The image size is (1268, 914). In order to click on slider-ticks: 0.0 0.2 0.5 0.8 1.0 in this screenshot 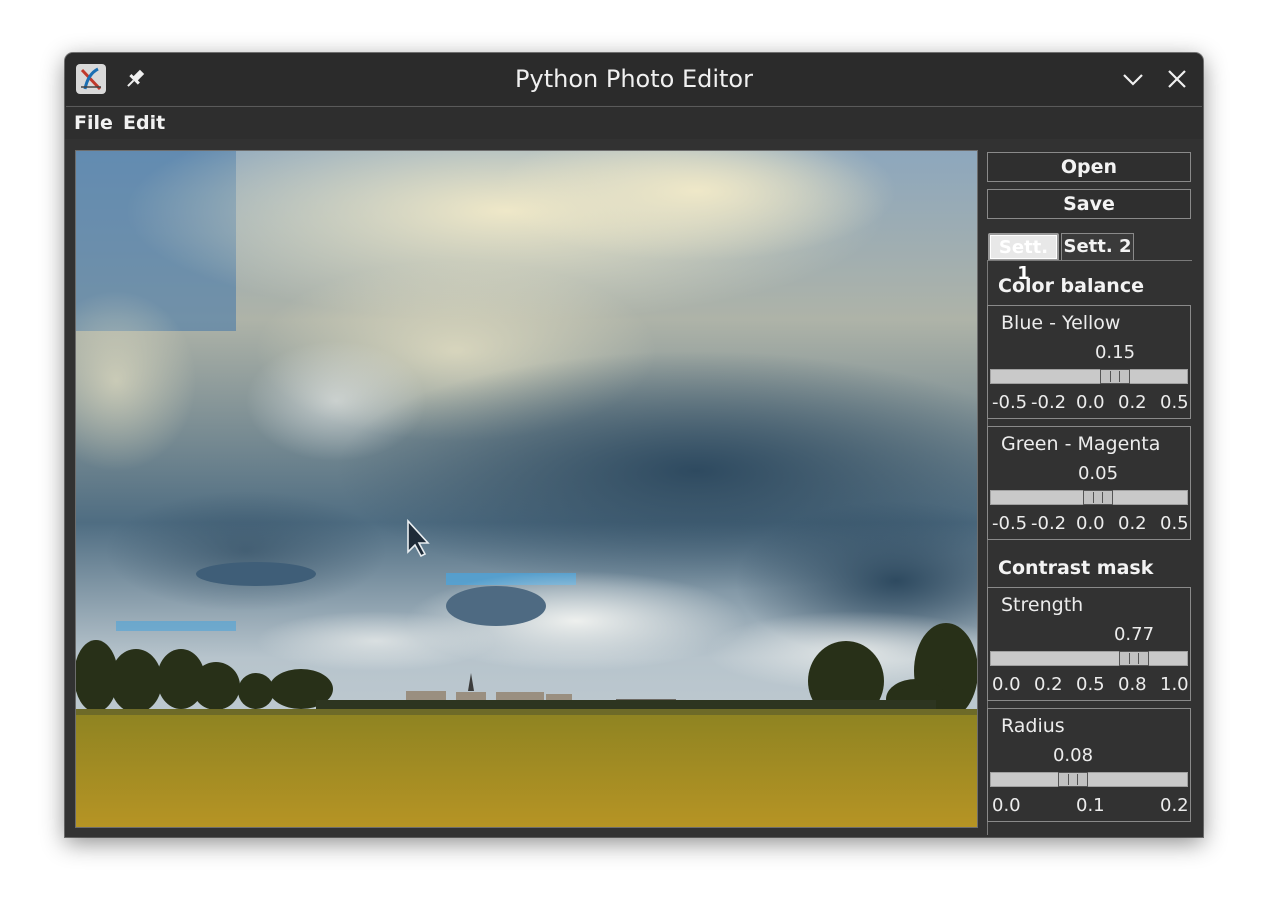, I will do `click(1089, 685)`.